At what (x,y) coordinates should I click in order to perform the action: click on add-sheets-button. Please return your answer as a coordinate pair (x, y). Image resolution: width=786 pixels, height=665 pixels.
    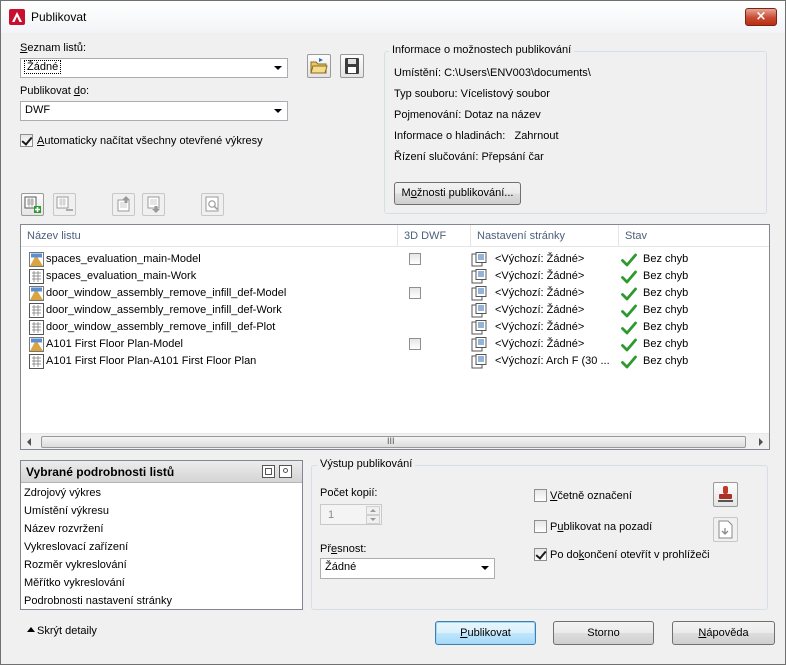
    Looking at the image, I should click on (32, 204).